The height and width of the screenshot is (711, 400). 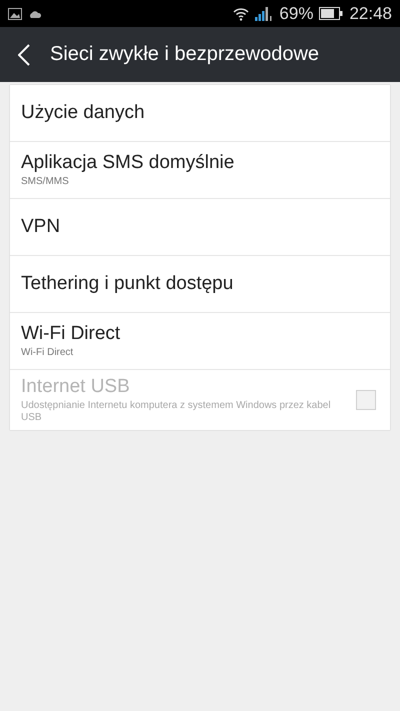 What do you see at coordinates (15, 14) in the screenshot?
I see `image-icon` at bounding box center [15, 14].